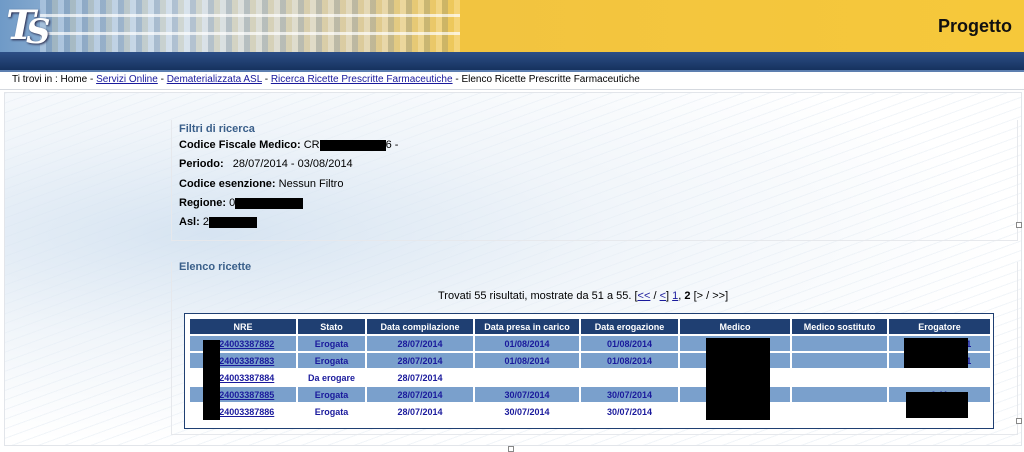  What do you see at coordinates (655, 296) in the screenshot?
I see `pager-slash: /` at bounding box center [655, 296].